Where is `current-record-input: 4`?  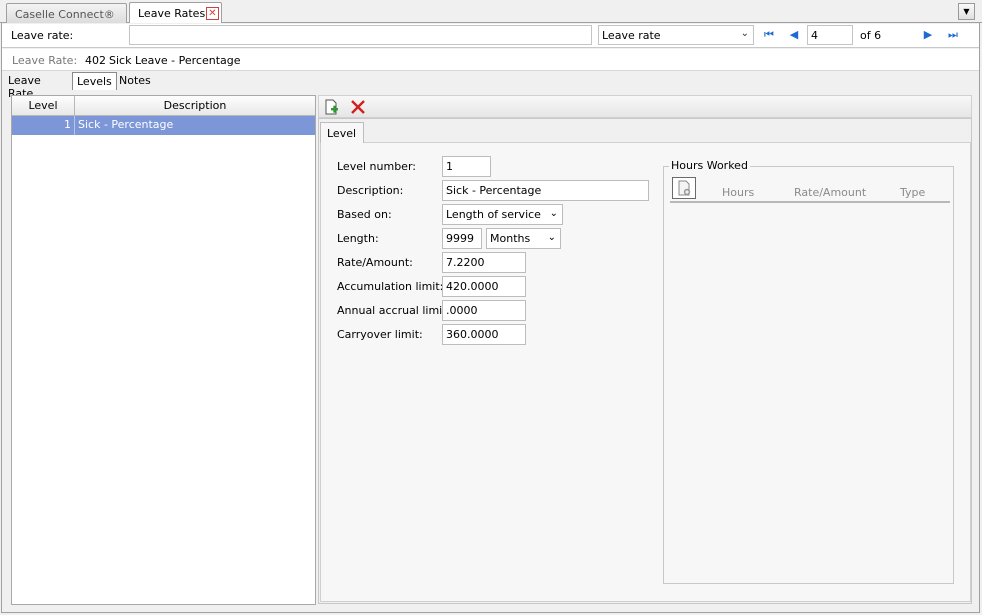
current-record-input: 4 is located at coordinates (830, 35).